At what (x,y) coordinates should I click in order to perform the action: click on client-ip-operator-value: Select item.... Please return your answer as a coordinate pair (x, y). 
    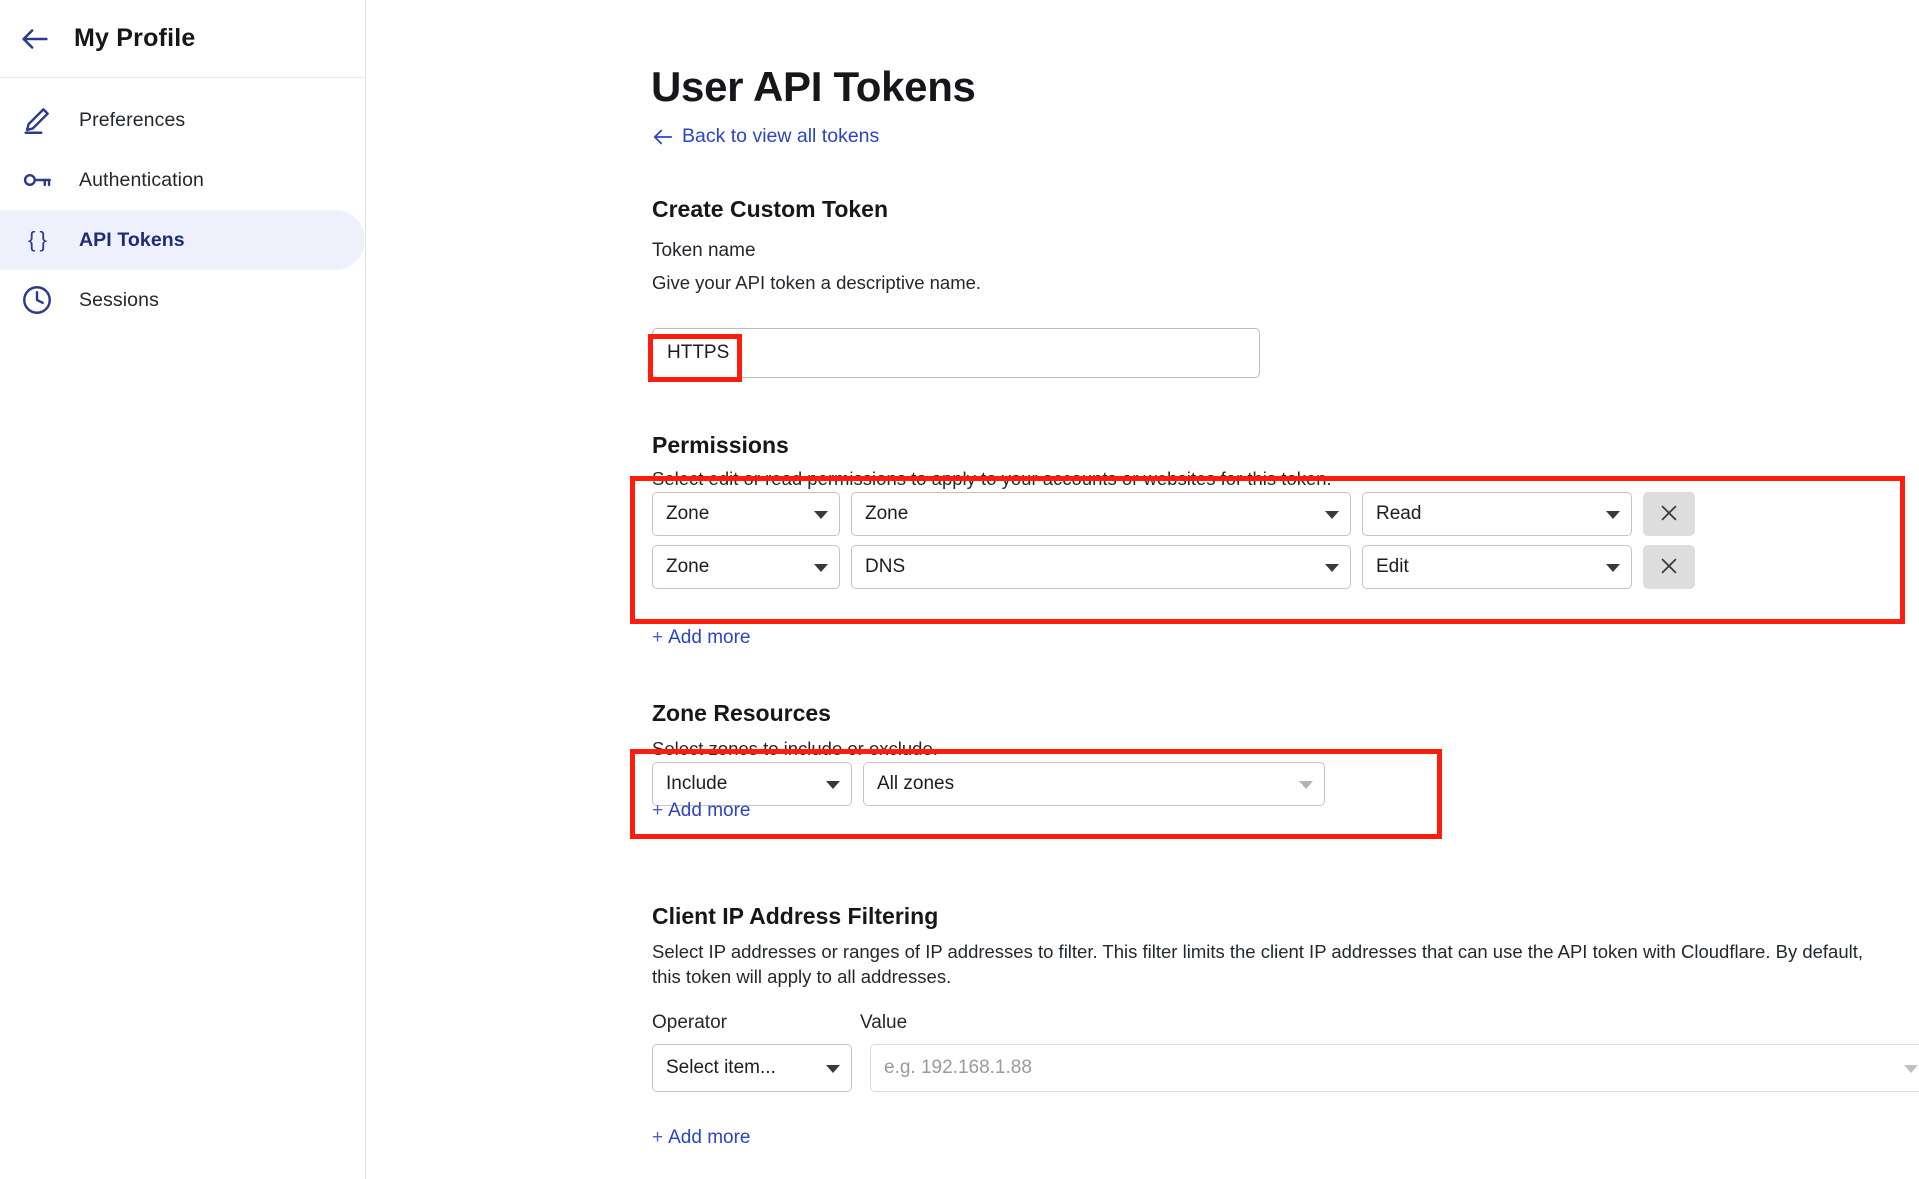
    Looking at the image, I should click on (721, 1067).